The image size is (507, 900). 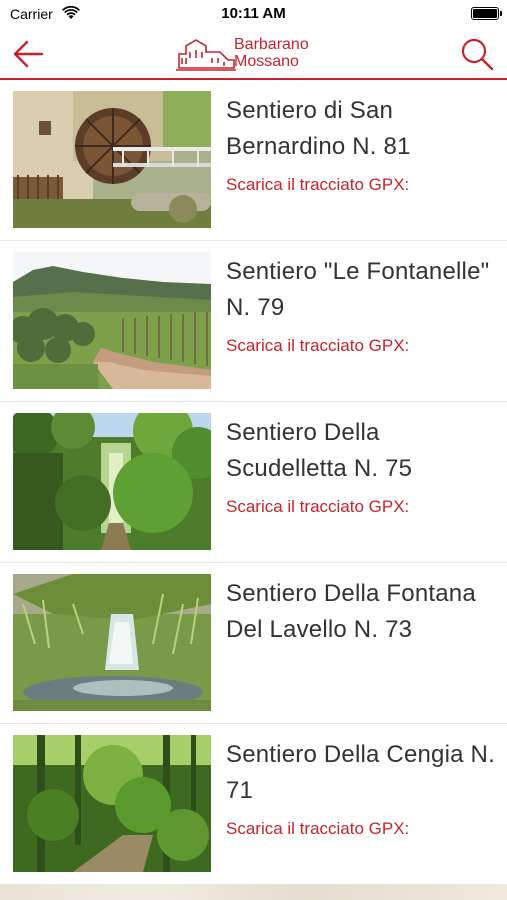 I want to click on search-icon, so click(x=477, y=54).